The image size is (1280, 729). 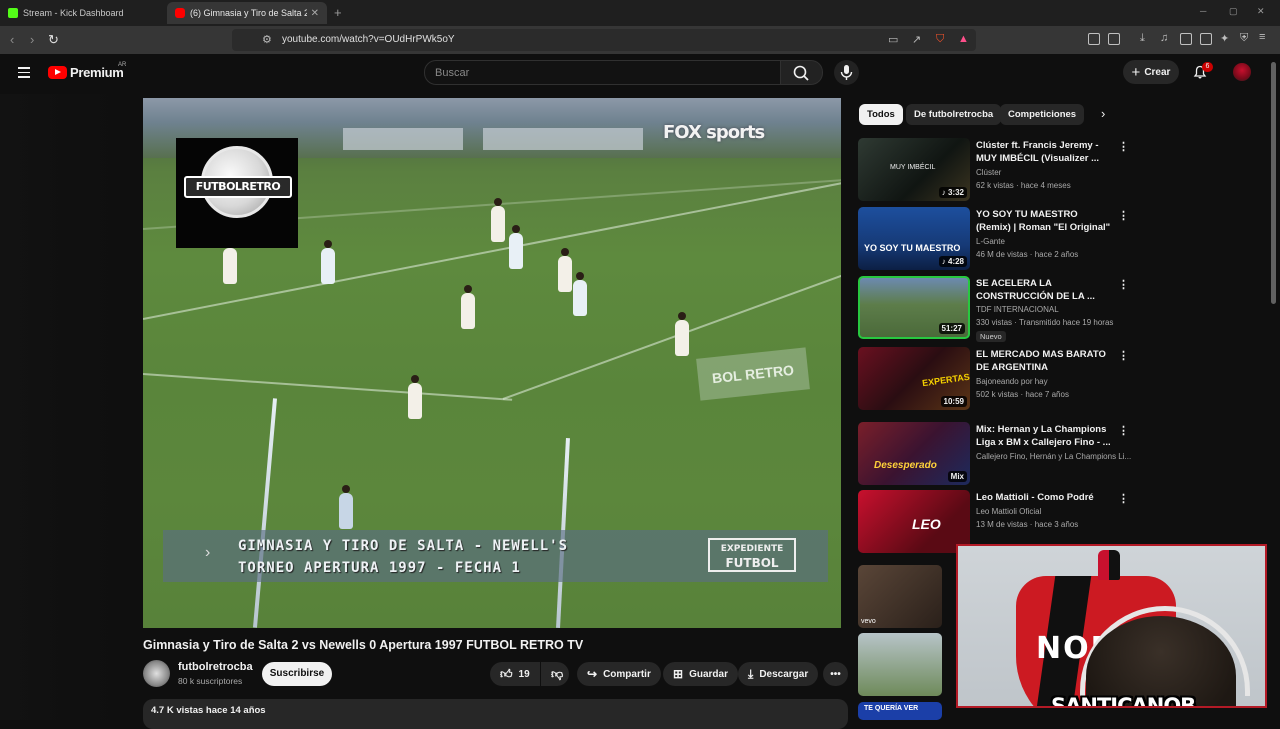 I want to click on voice-search-button, so click(x=846, y=72).